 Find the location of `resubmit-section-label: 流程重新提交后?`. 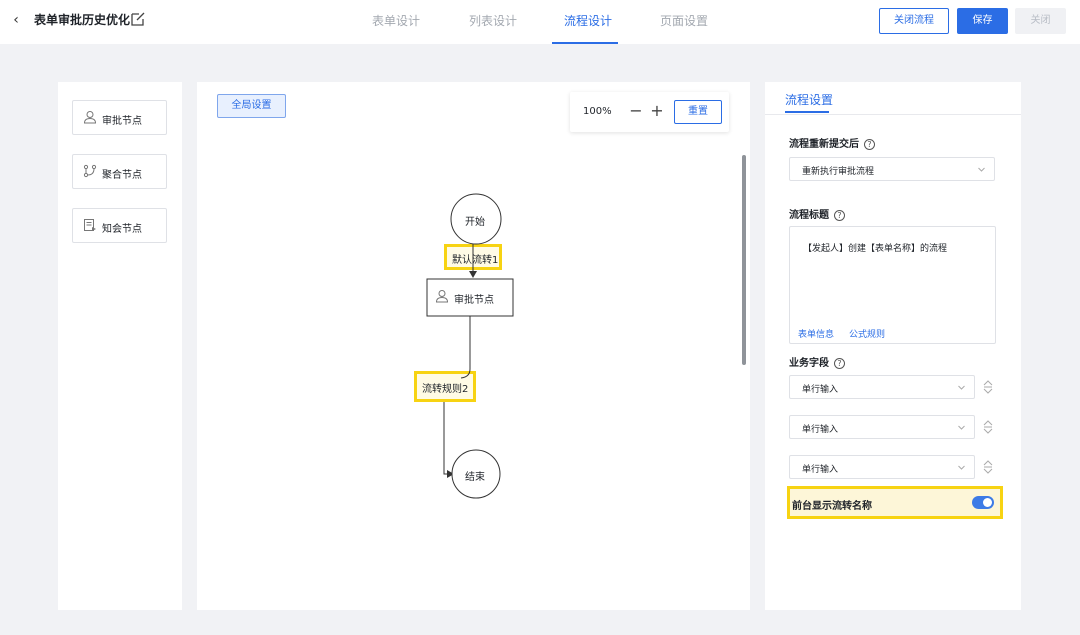

resubmit-section-label: 流程重新提交后? is located at coordinates (832, 142).